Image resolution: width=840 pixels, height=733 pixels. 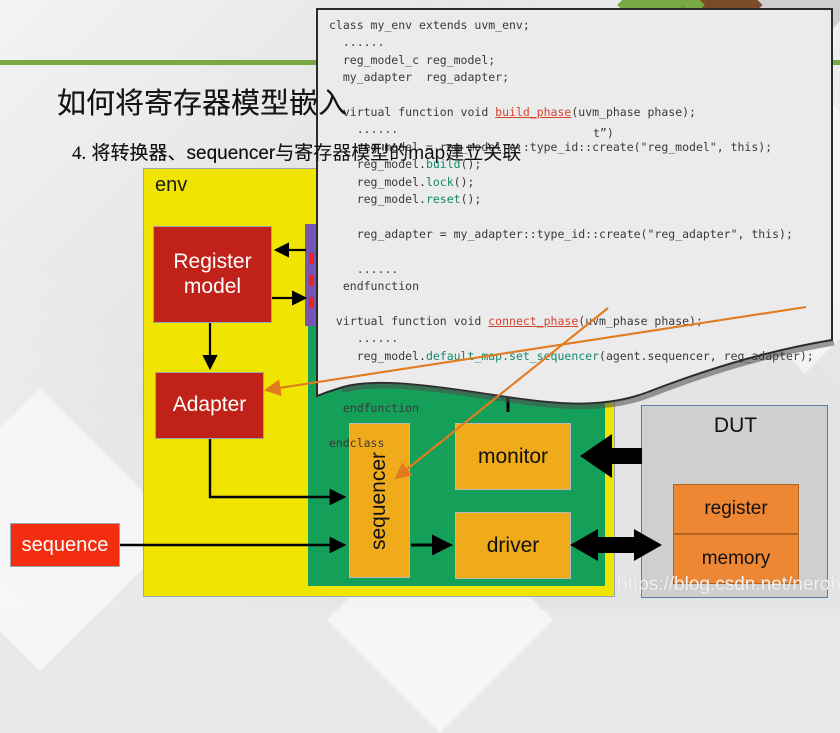 I want to click on register-model-line2: model, so click(x=212, y=286).